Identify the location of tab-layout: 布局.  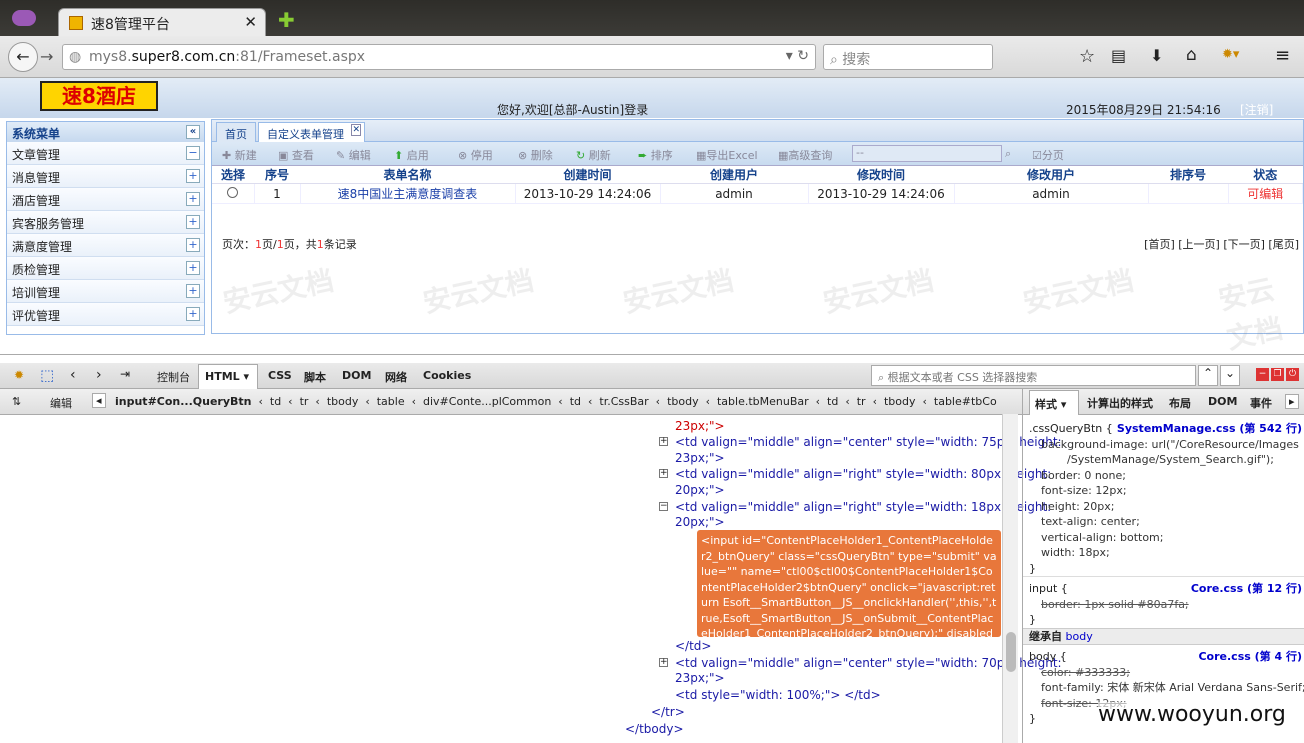
(1180, 403).